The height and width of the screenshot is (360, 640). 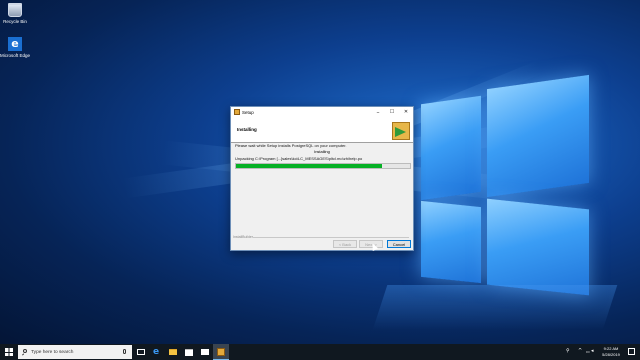 I want to click on microphone-icon, so click(x=124, y=351).